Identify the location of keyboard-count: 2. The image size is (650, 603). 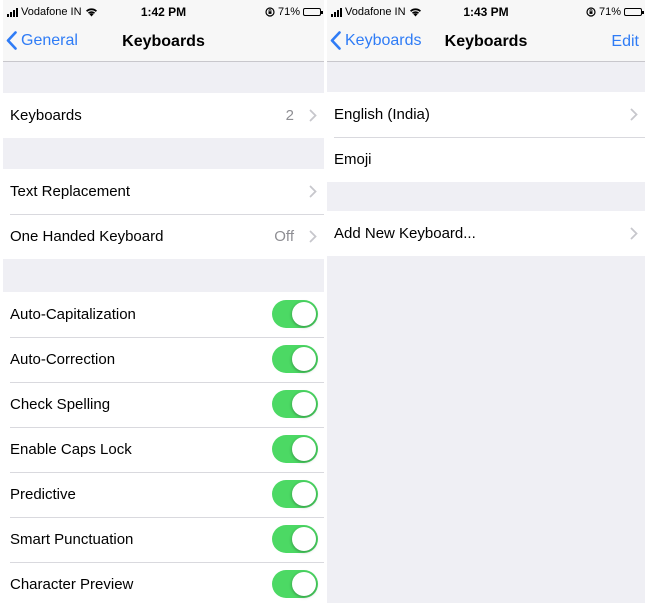
(289, 115).